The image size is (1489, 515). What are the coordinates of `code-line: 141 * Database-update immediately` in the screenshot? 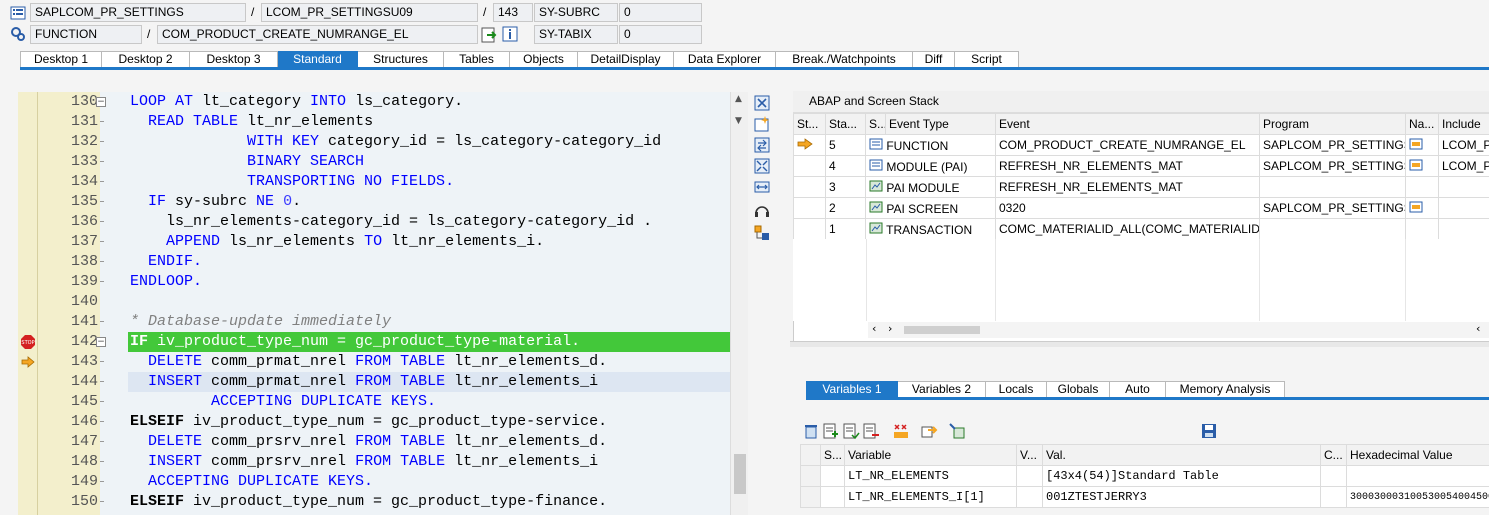 It's located at (374, 322).